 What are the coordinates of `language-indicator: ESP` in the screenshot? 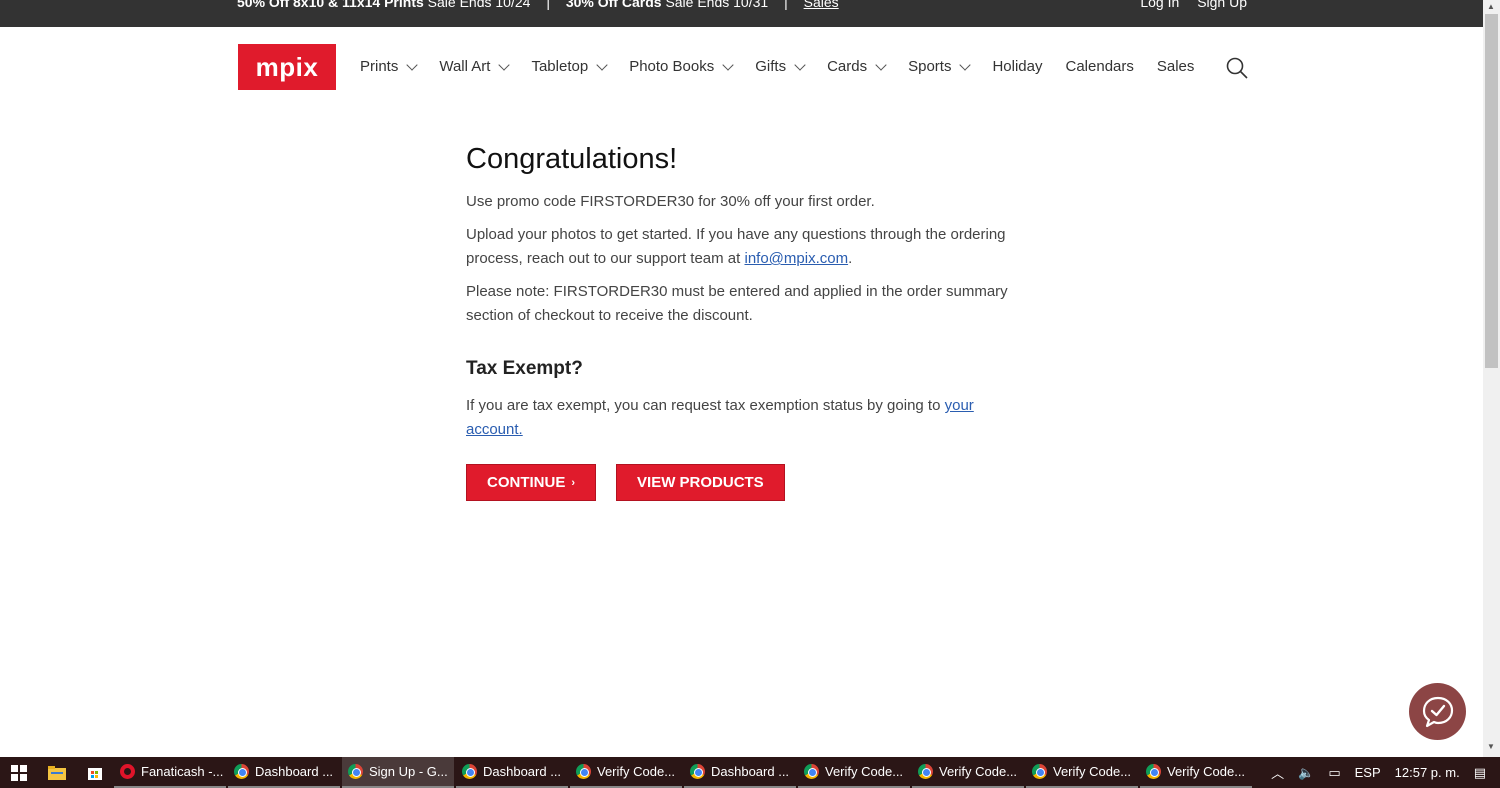 It's located at (1368, 772).